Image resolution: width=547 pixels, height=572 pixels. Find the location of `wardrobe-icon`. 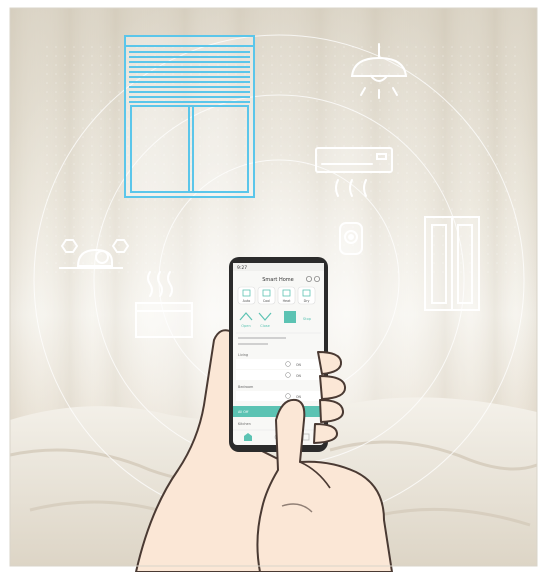

wardrobe-icon is located at coordinates (452, 263).